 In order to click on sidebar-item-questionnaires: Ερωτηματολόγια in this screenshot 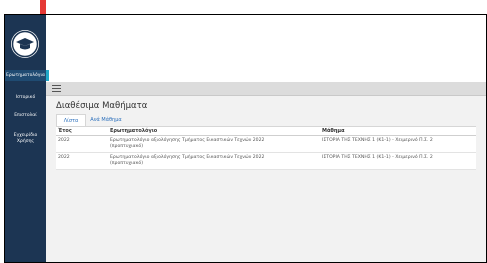, I will do `click(27, 75)`.